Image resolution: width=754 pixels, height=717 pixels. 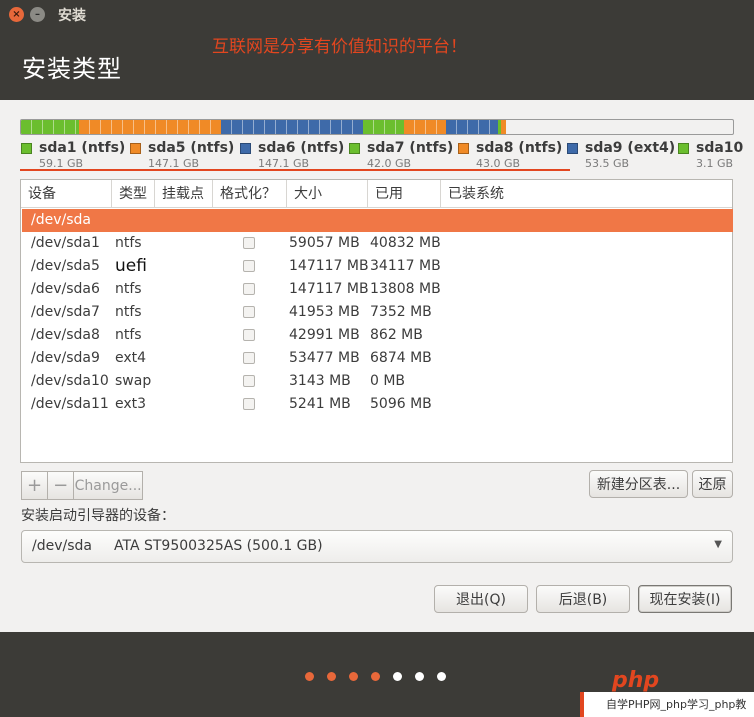 I want to click on cell-size: 41953 MB, so click(x=324, y=312).